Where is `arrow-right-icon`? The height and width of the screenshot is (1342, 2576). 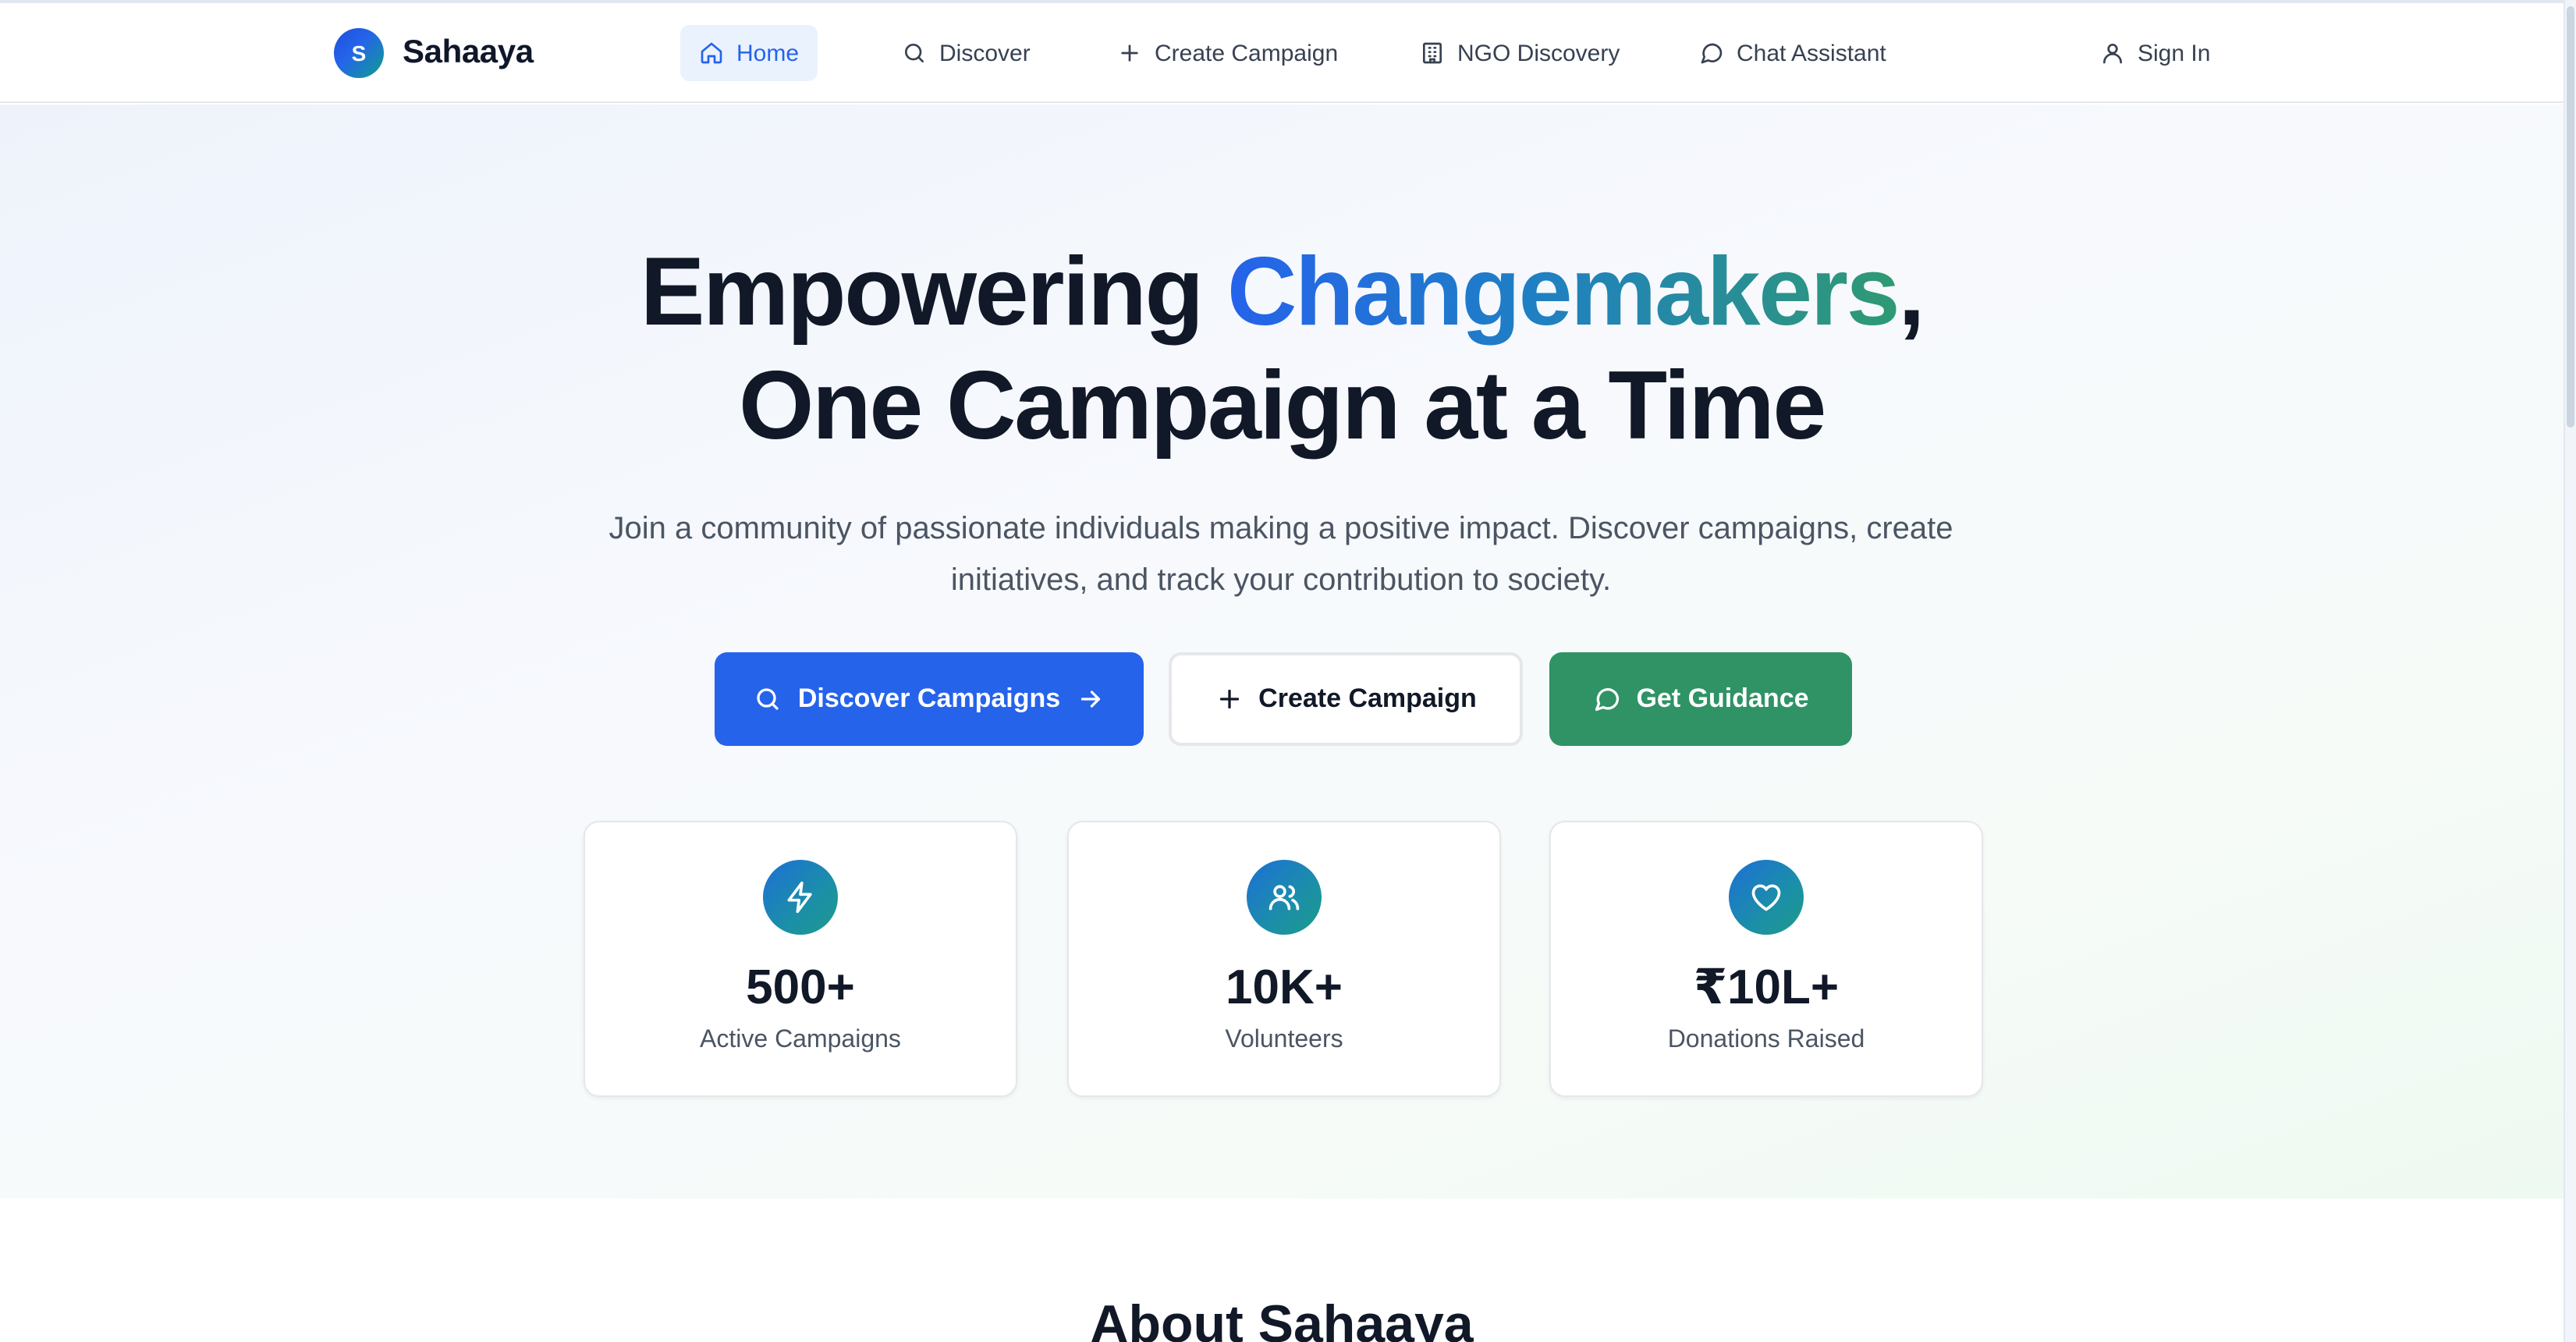
arrow-right-icon is located at coordinates (1090, 699).